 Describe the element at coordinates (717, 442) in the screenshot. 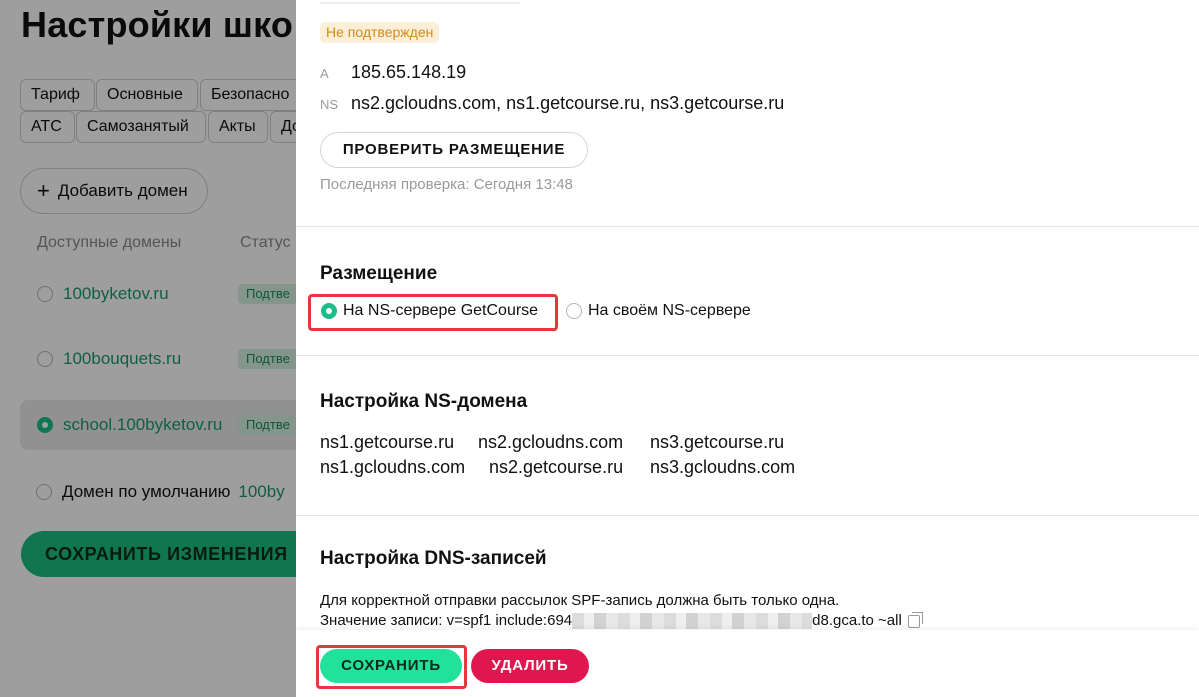

I see `ns-server: ns3.getcourse.ru` at that location.